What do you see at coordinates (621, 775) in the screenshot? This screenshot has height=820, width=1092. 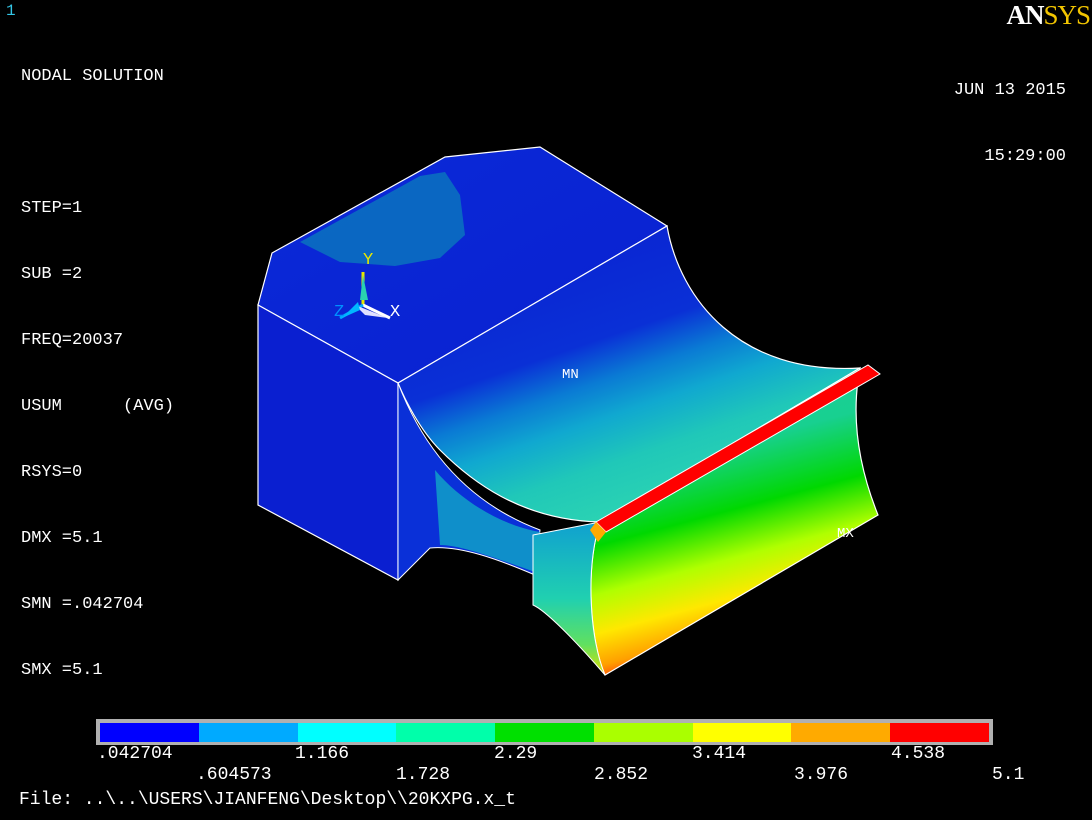 I see `legend-label: 2.852` at bounding box center [621, 775].